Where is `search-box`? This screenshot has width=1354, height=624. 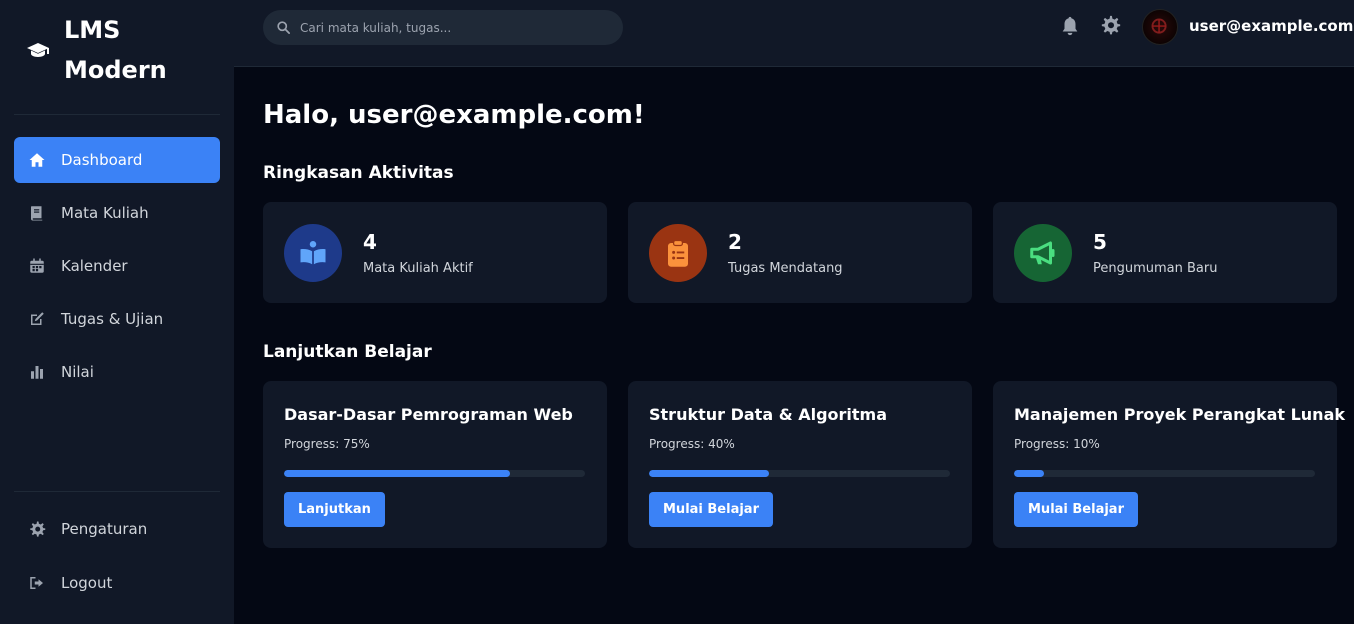
search-box is located at coordinates (443, 27).